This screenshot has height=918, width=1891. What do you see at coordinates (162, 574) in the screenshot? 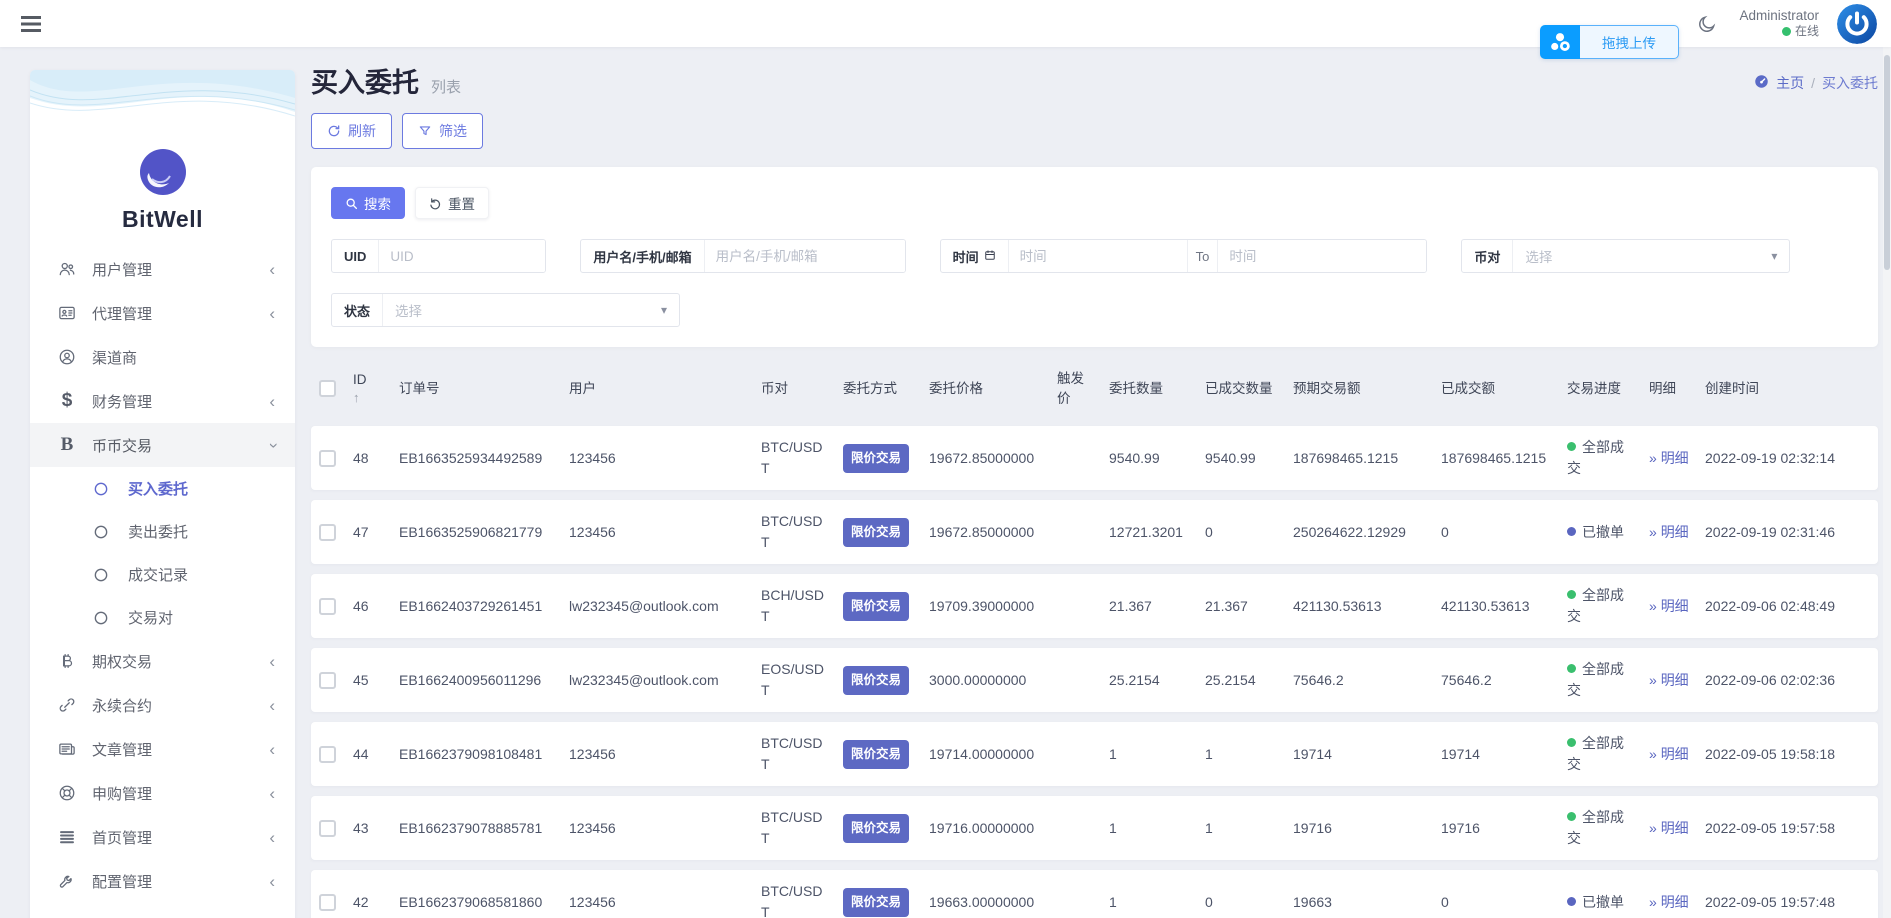
I see `sidebar-item-trade-records: 成交记录` at bounding box center [162, 574].